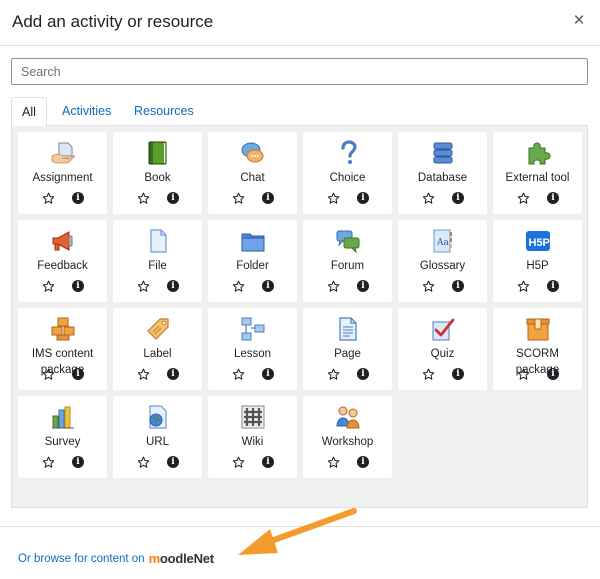 Image resolution: width=600 pixels, height=579 pixels. I want to click on tile-label: Book, so click(157, 178).